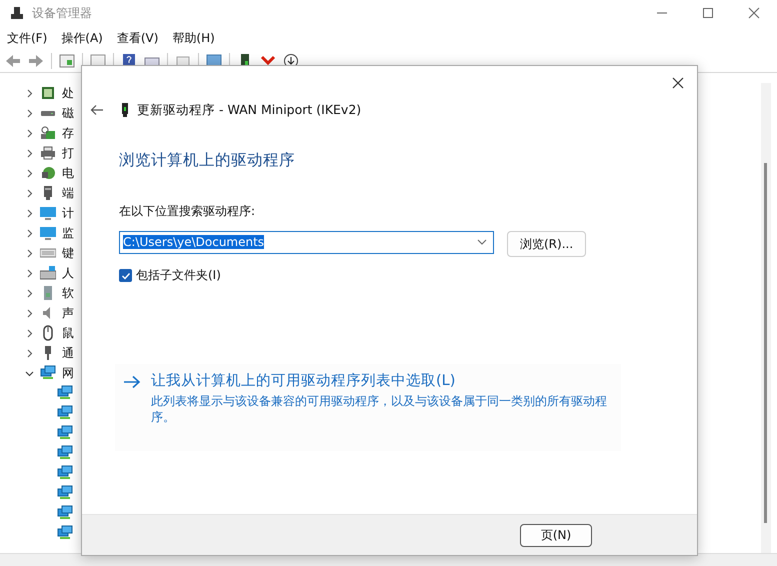 This screenshot has width=777, height=566. Describe the element at coordinates (137, 38) in the screenshot. I see `menu-item: 查看(V)` at that location.